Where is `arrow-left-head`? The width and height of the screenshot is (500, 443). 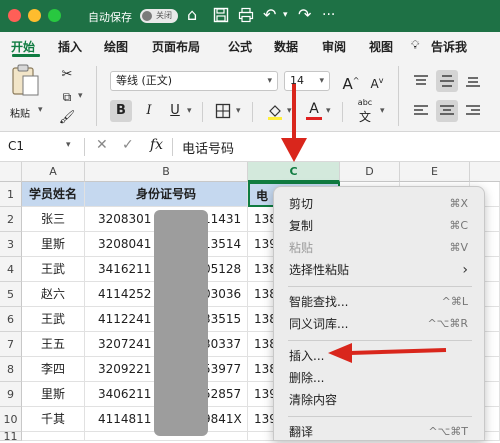 arrow-left-head is located at coordinates (340, 353).